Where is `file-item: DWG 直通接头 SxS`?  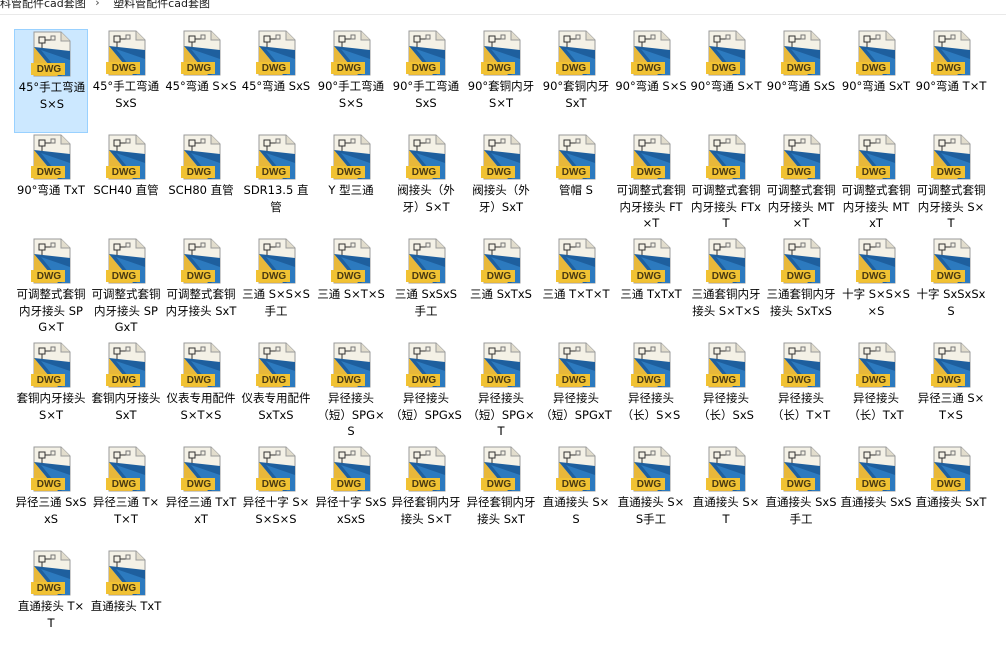
file-item: DWG 直通接头 SxS is located at coordinates (876, 497).